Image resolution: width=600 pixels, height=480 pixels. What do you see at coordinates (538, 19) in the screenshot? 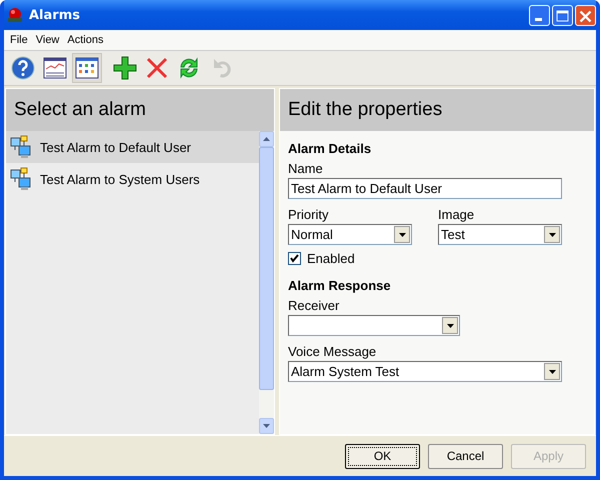
I see `minimize-icon` at bounding box center [538, 19].